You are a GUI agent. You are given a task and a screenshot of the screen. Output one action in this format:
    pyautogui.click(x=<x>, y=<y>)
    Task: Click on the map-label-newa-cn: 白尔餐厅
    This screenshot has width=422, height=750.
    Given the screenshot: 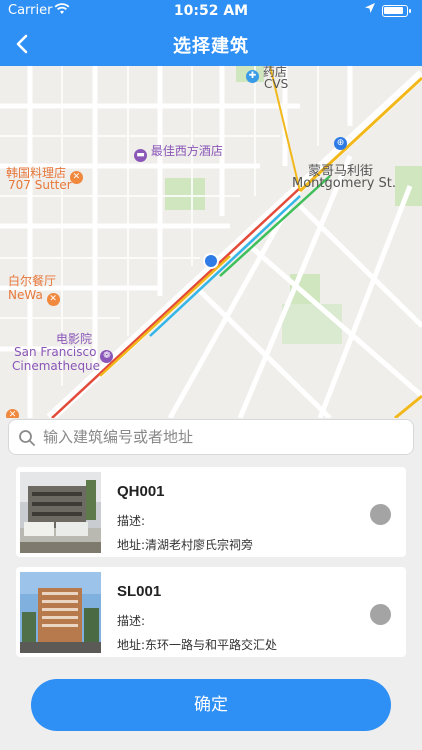 What is the action you would take?
    pyautogui.click(x=32, y=281)
    